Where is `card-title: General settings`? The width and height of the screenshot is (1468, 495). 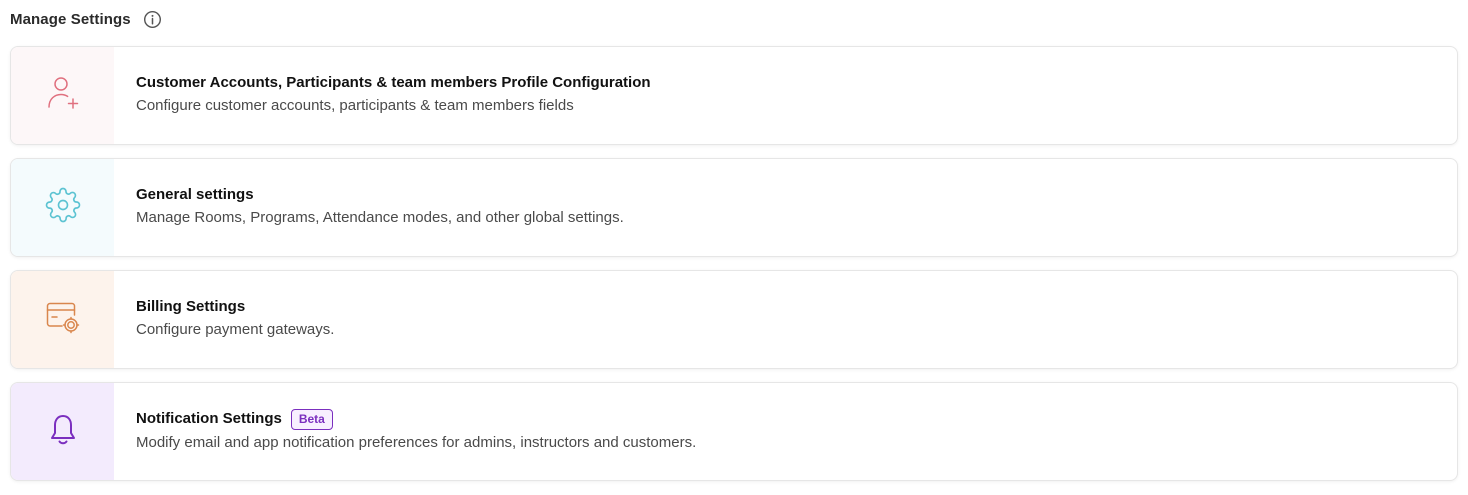
card-title: General settings is located at coordinates (195, 194).